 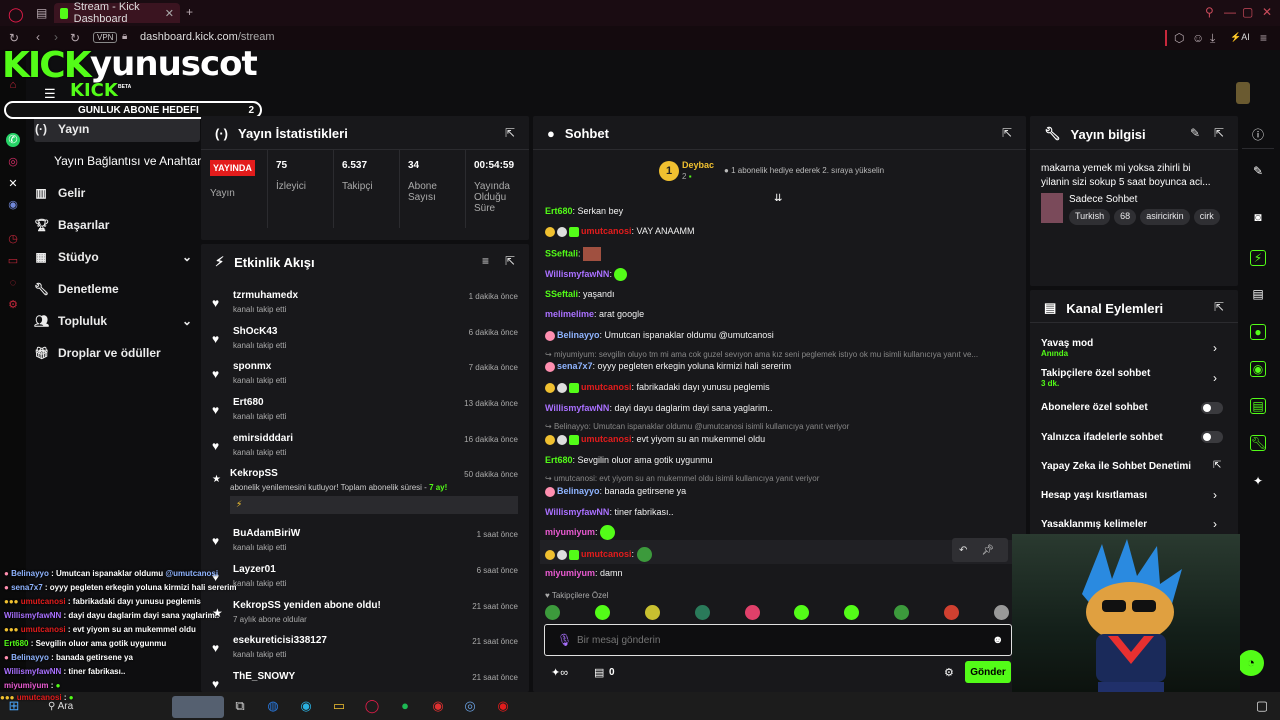 What do you see at coordinates (117, 193) in the screenshot?
I see `nav-item-gelir: ▥ Gelir` at bounding box center [117, 193].